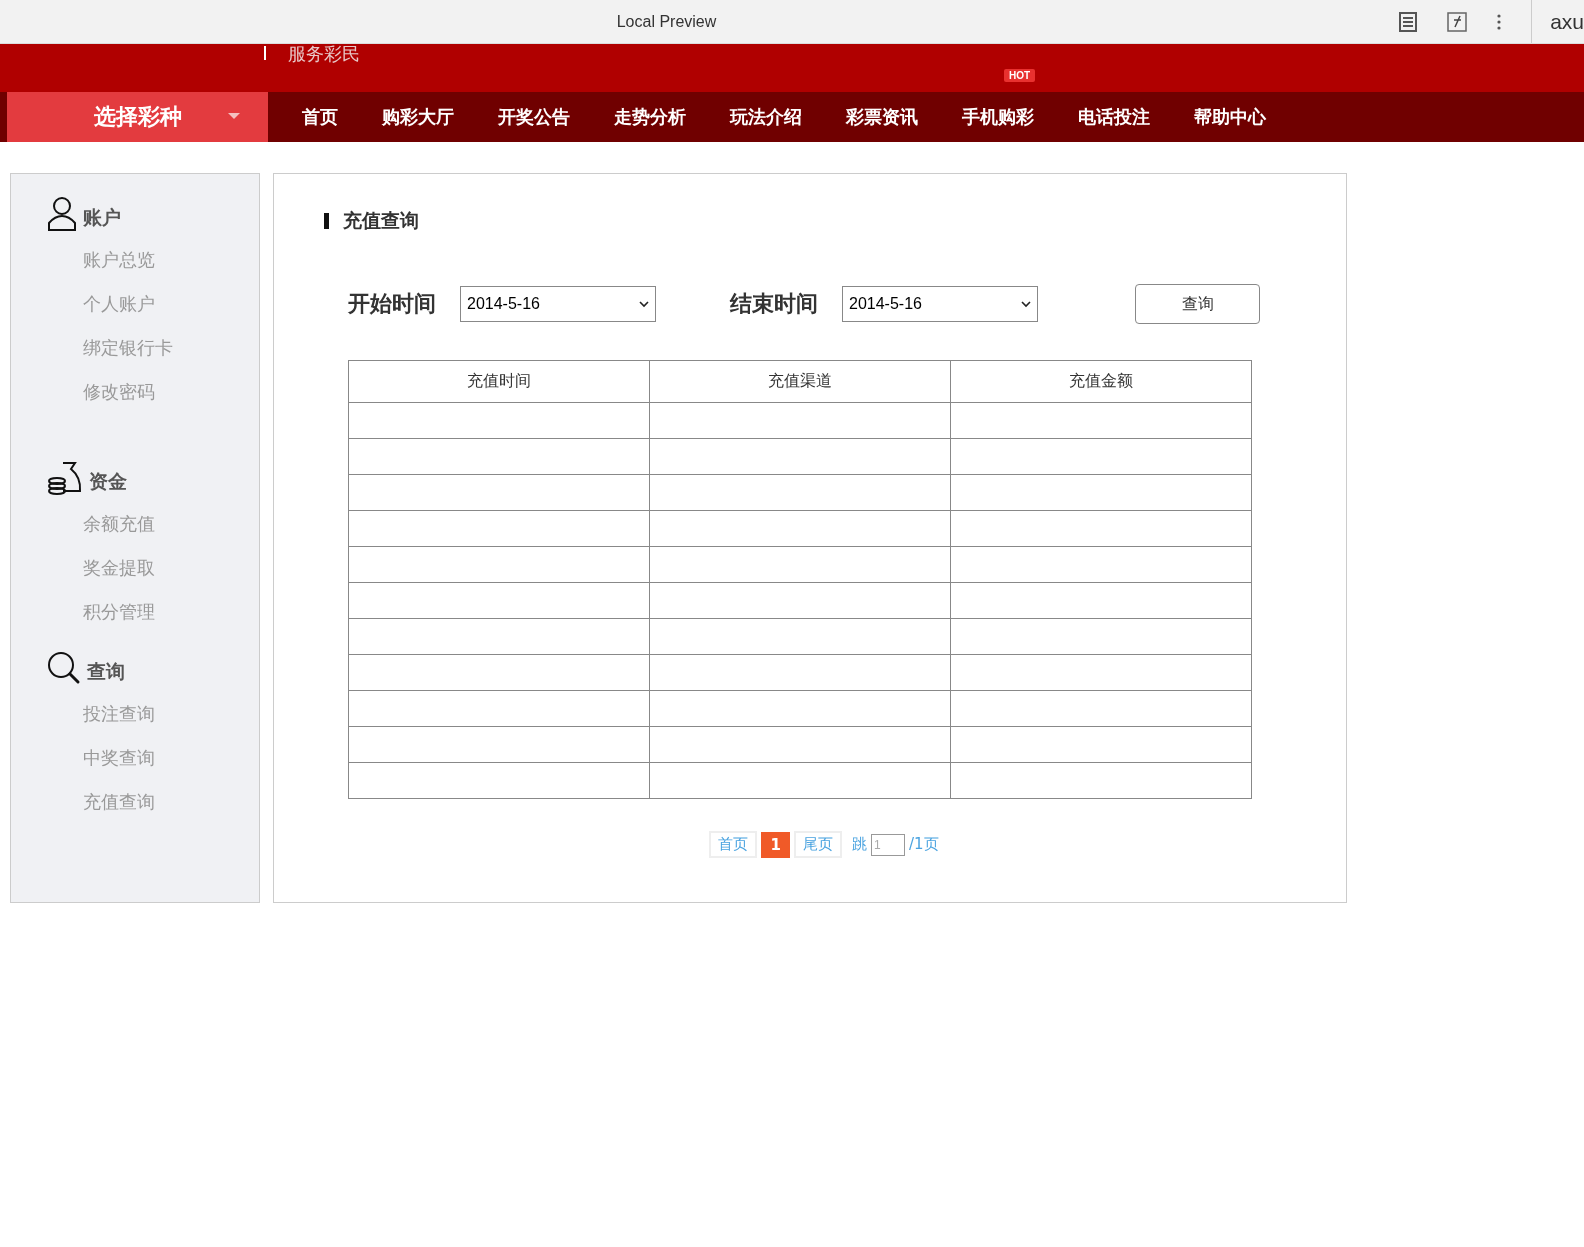 This screenshot has height=1247, width=1584. What do you see at coordinates (320, 116) in the screenshot?
I see `nav-link: 首页` at bounding box center [320, 116].